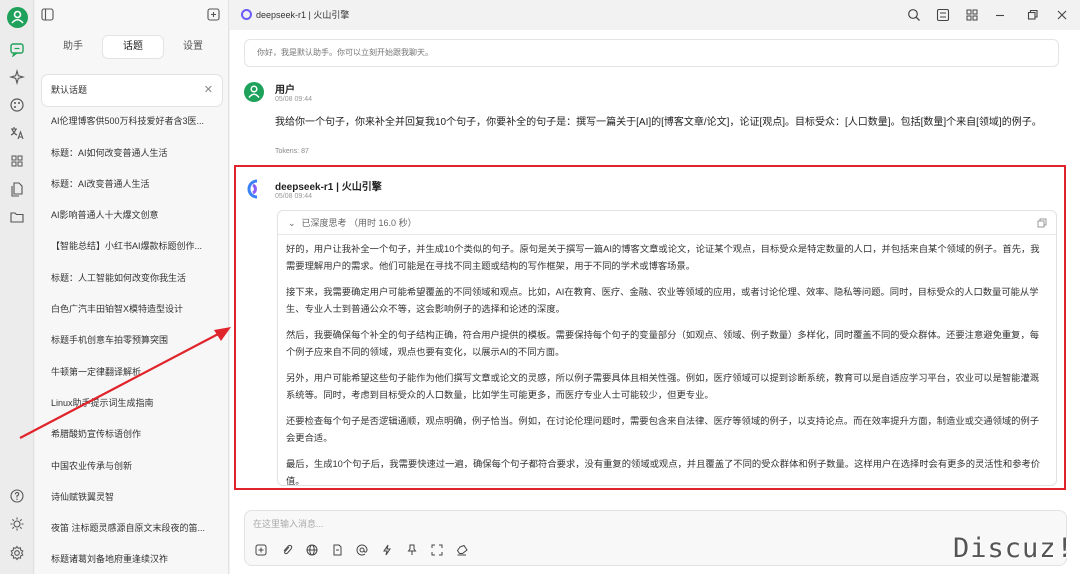 The image size is (1080, 574). Describe the element at coordinates (285, 90) in the screenshot. I see `user-name: 用户` at that location.